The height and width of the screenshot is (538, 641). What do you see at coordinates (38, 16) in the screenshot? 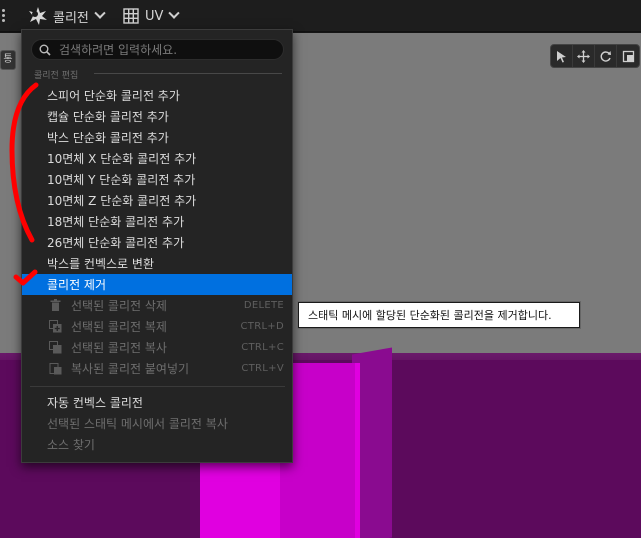
I see `collision-icon` at bounding box center [38, 16].